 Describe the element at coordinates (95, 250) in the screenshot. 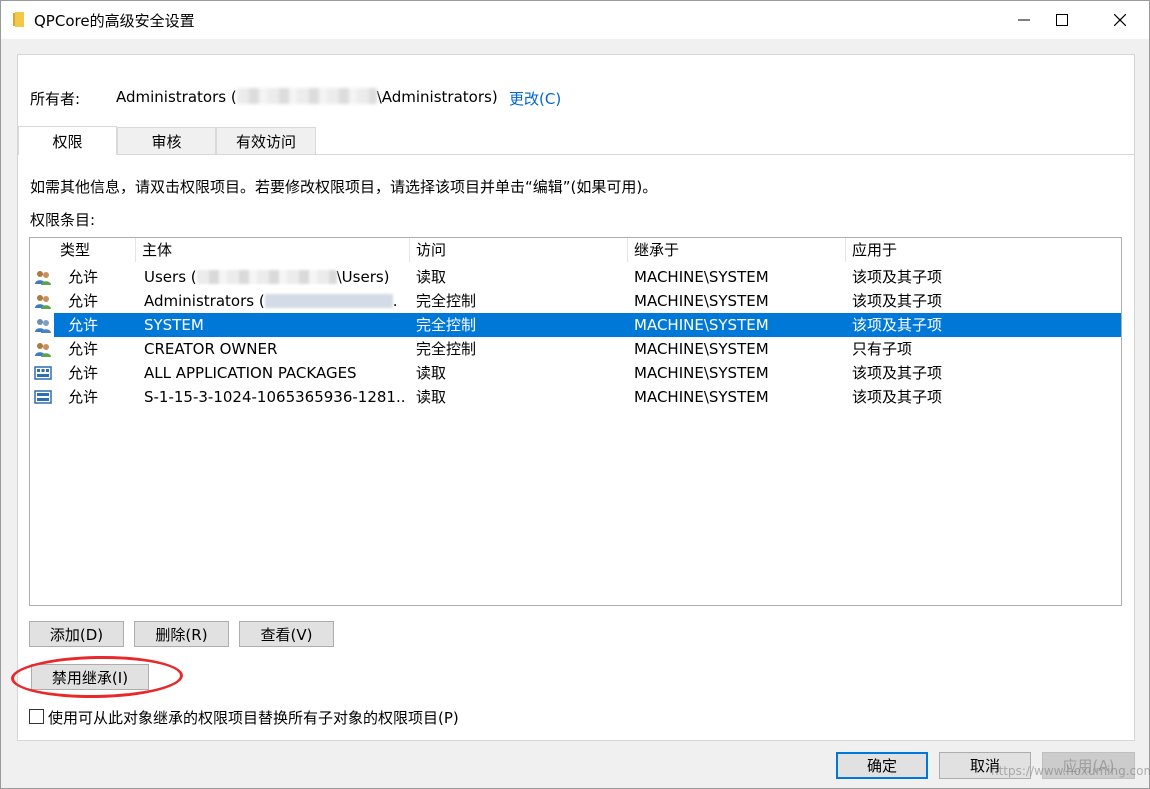

I see `column-header-type: 类型` at that location.